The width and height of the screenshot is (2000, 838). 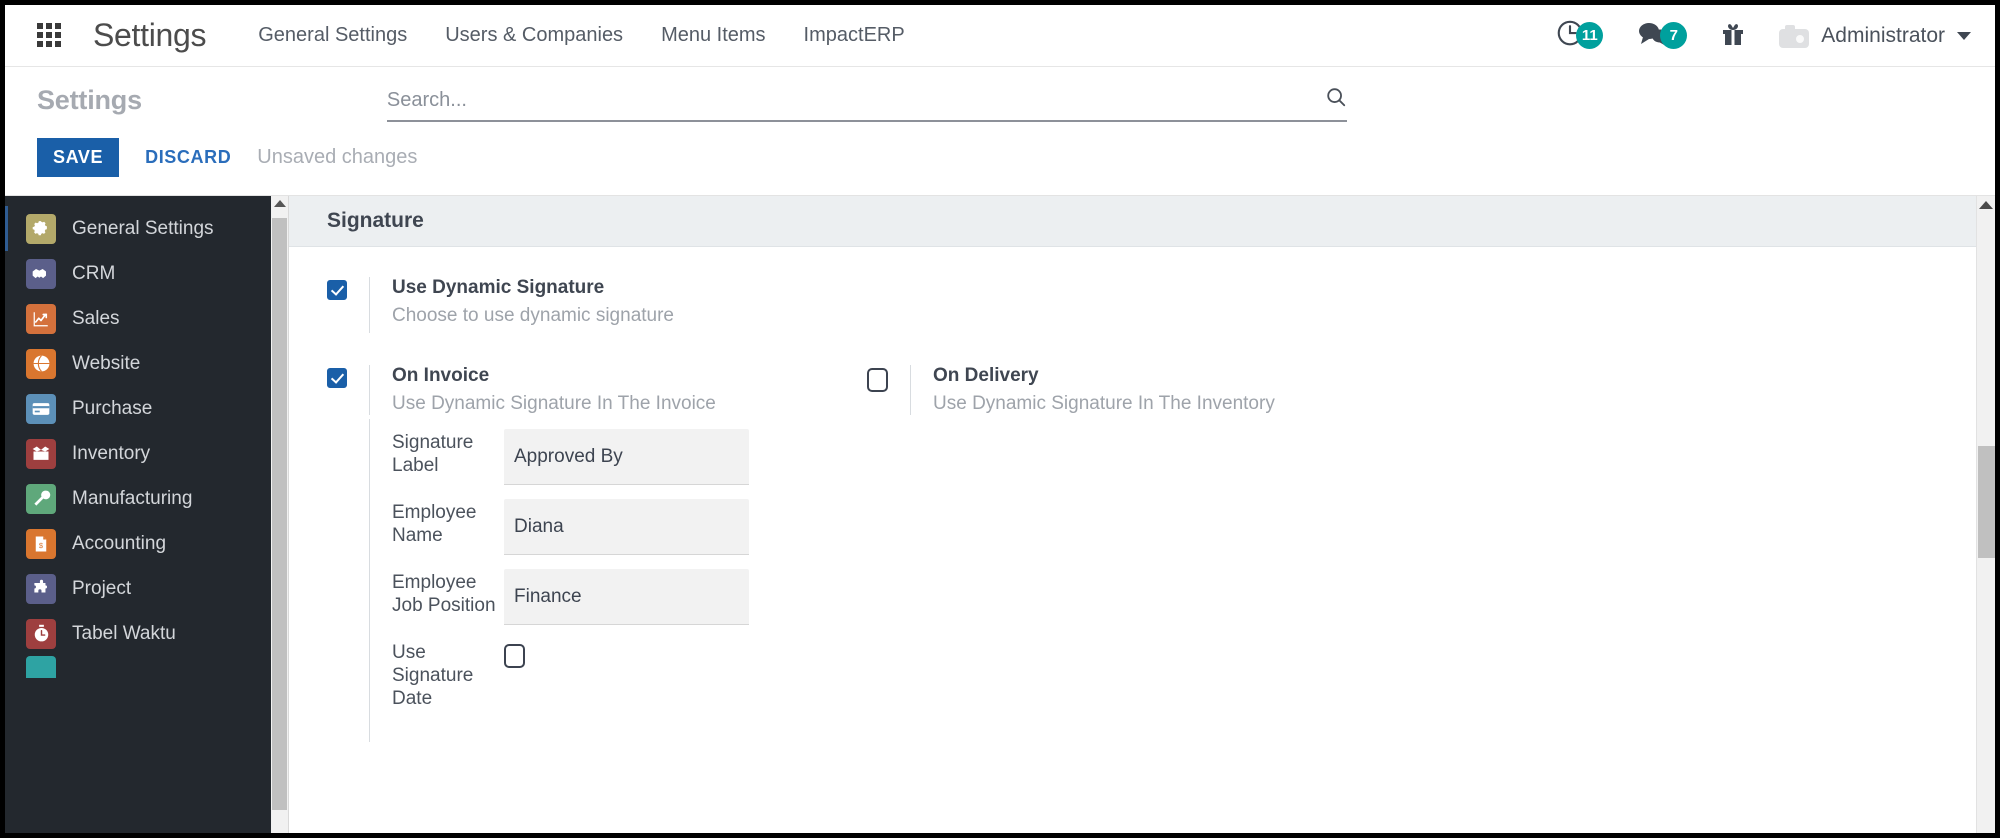 What do you see at coordinates (89, 100) in the screenshot?
I see `page-title: Settings` at bounding box center [89, 100].